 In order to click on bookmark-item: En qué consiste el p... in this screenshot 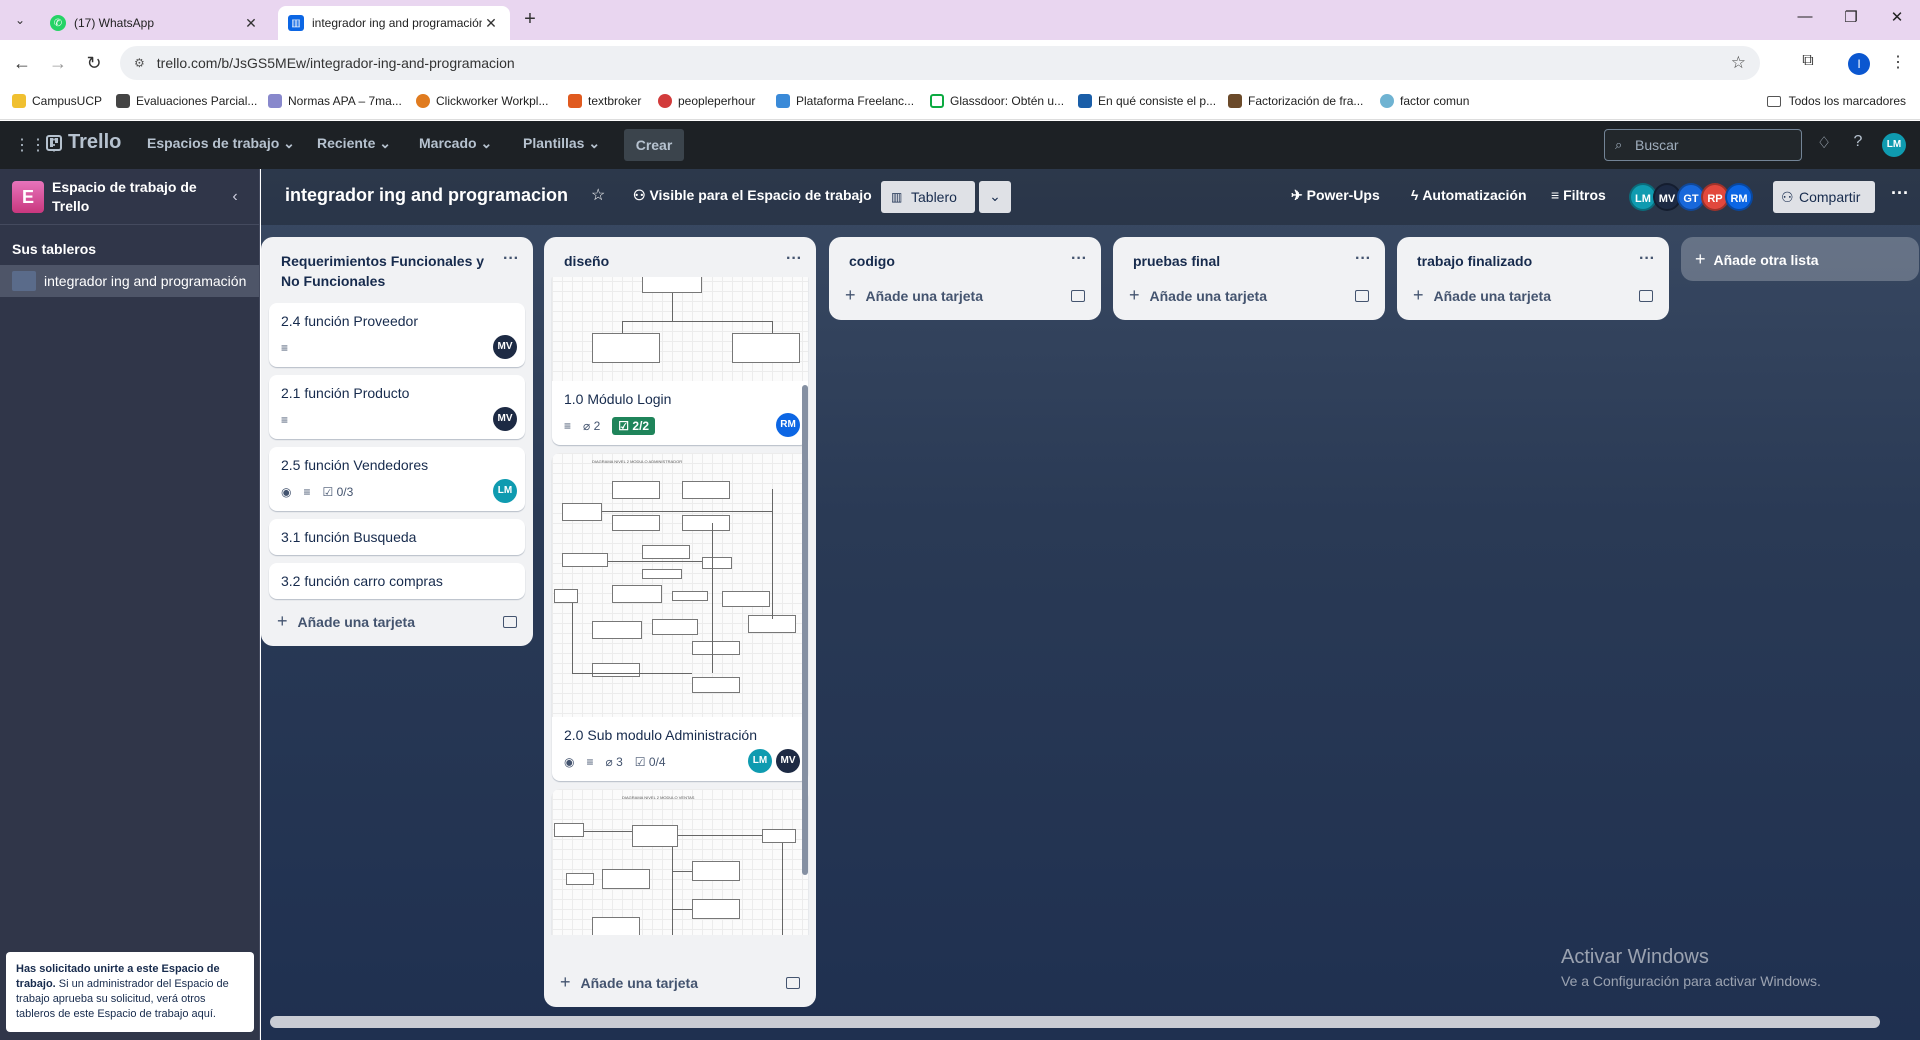, I will do `click(1147, 101)`.